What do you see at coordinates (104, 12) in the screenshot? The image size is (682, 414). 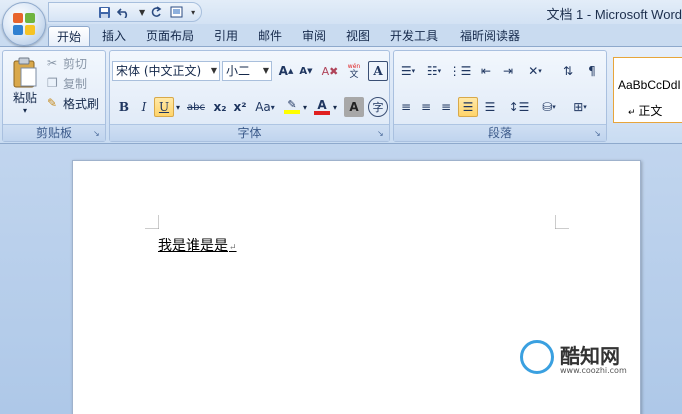 I see `save-icon` at bounding box center [104, 12].